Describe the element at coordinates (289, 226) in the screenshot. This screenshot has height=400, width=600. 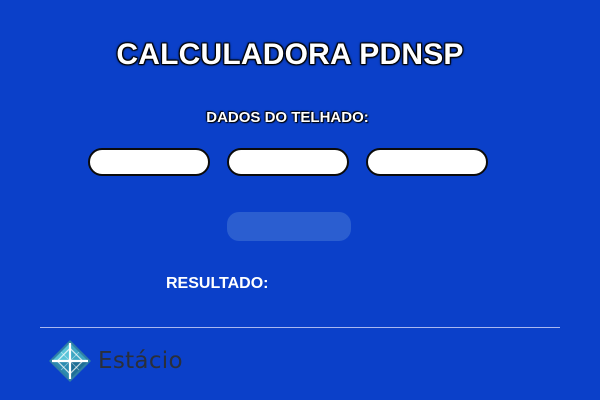
I see `calculate-button` at that location.